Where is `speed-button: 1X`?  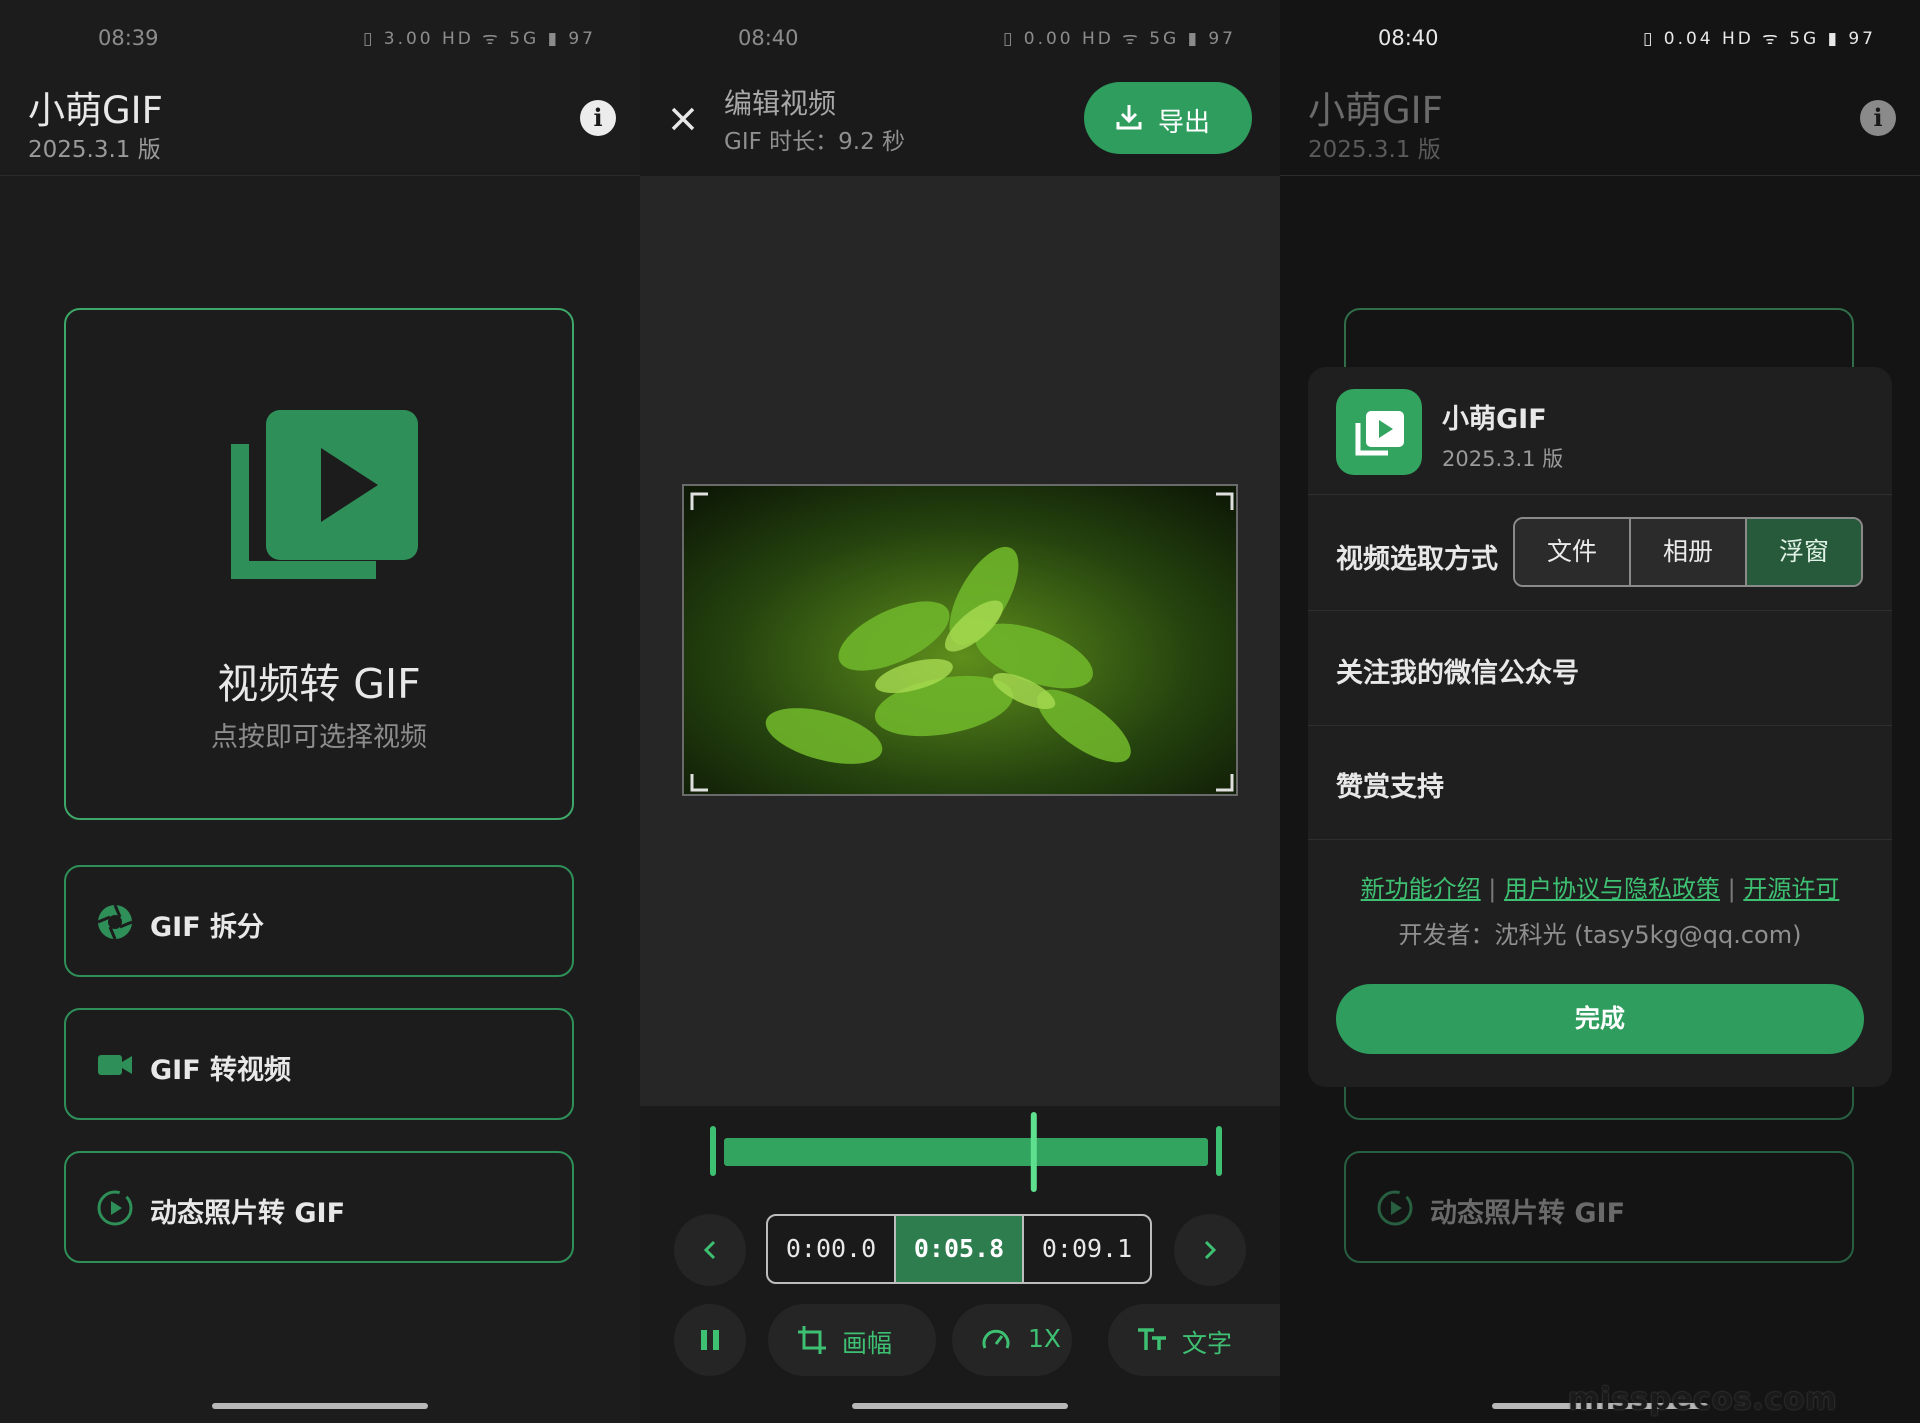 speed-button: 1X is located at coordinates (1012, 1340).